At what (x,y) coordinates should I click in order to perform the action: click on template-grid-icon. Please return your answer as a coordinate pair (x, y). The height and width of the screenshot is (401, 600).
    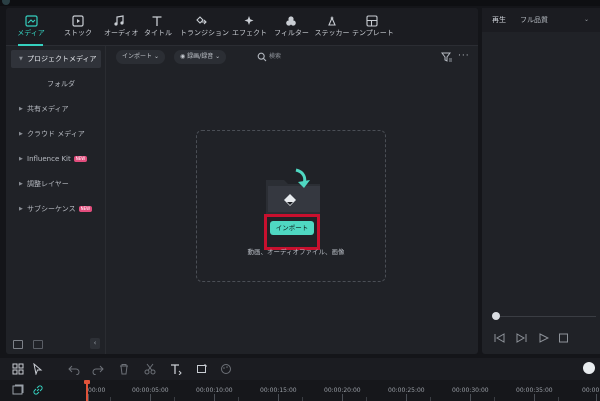
    Looking at the image, I should click on (372, 21).